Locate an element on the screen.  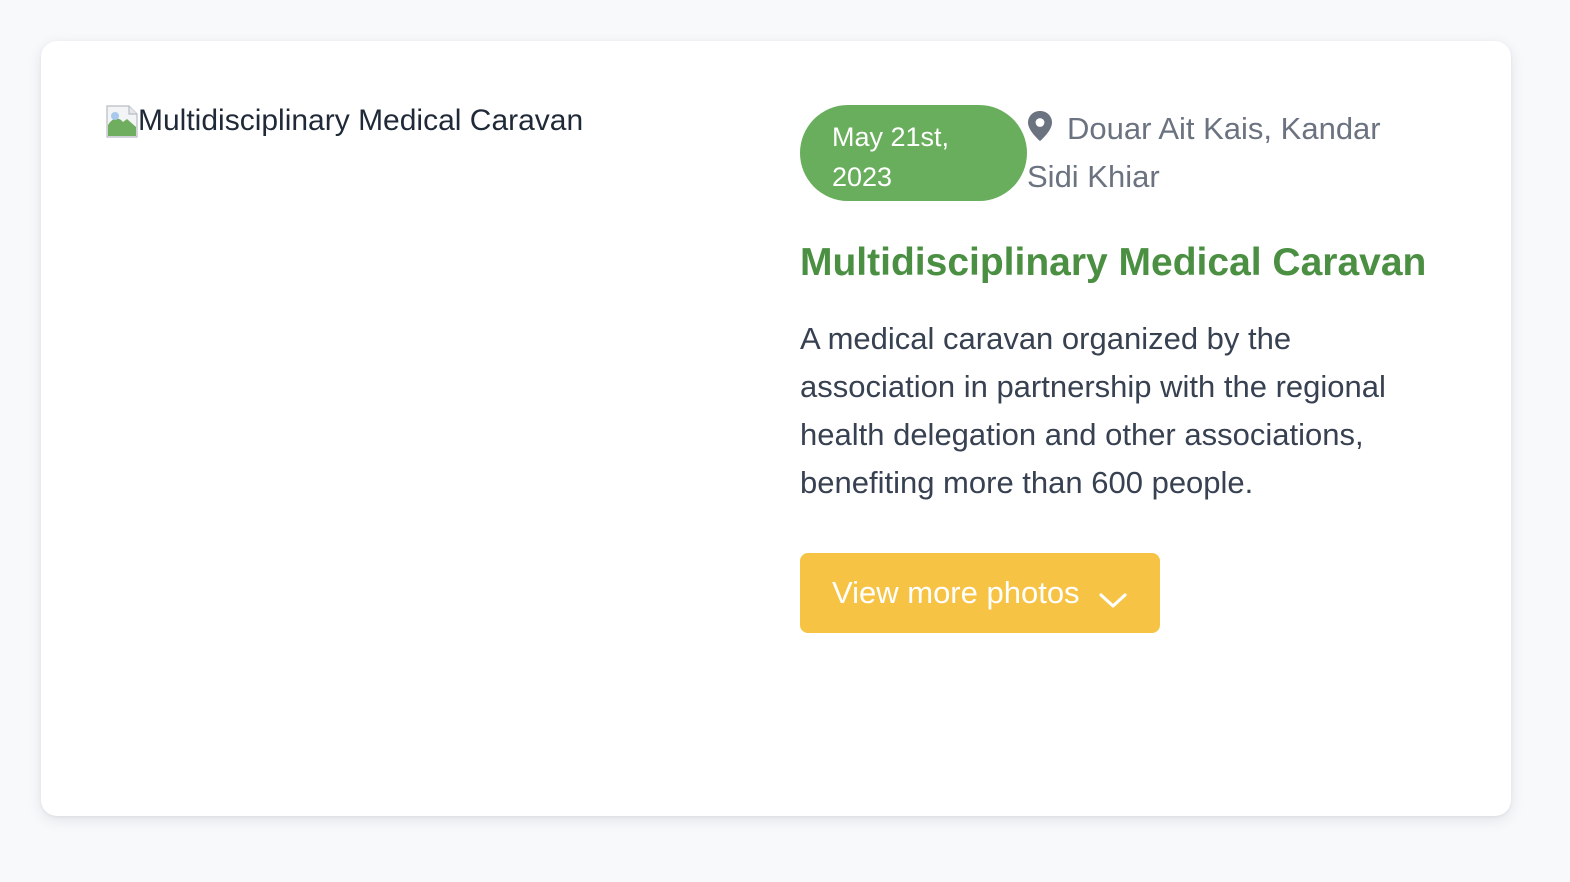
location-text: Douar Ait Kais, Kandar Sidi Khiar is located at coordinates (1204, 152).